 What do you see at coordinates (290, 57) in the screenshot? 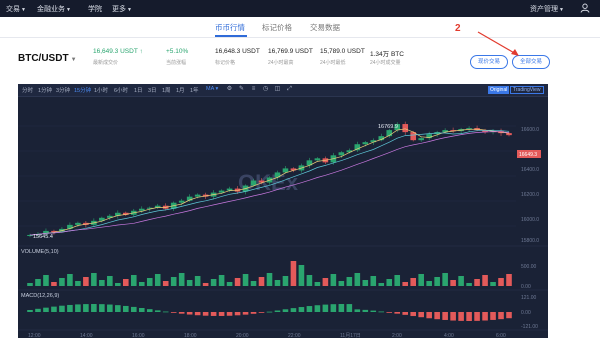
I see `stat-high: 16,769.9 USDT 24小时最高` at bounding box center [290, 57].